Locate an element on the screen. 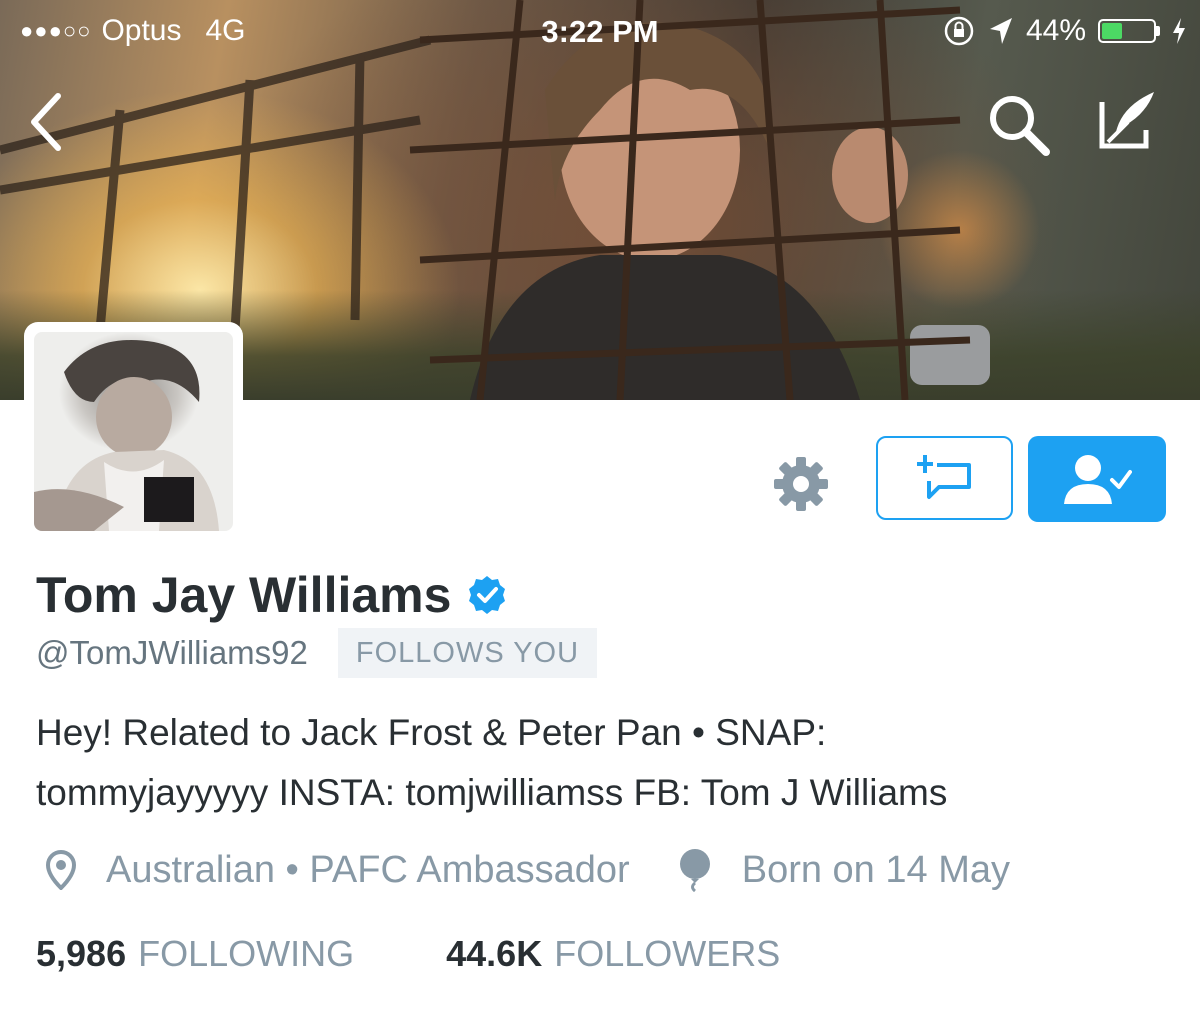 Image resolution: width=1200 pixels, height=1017 pixels. back-button is located at coordinates (46, 122).